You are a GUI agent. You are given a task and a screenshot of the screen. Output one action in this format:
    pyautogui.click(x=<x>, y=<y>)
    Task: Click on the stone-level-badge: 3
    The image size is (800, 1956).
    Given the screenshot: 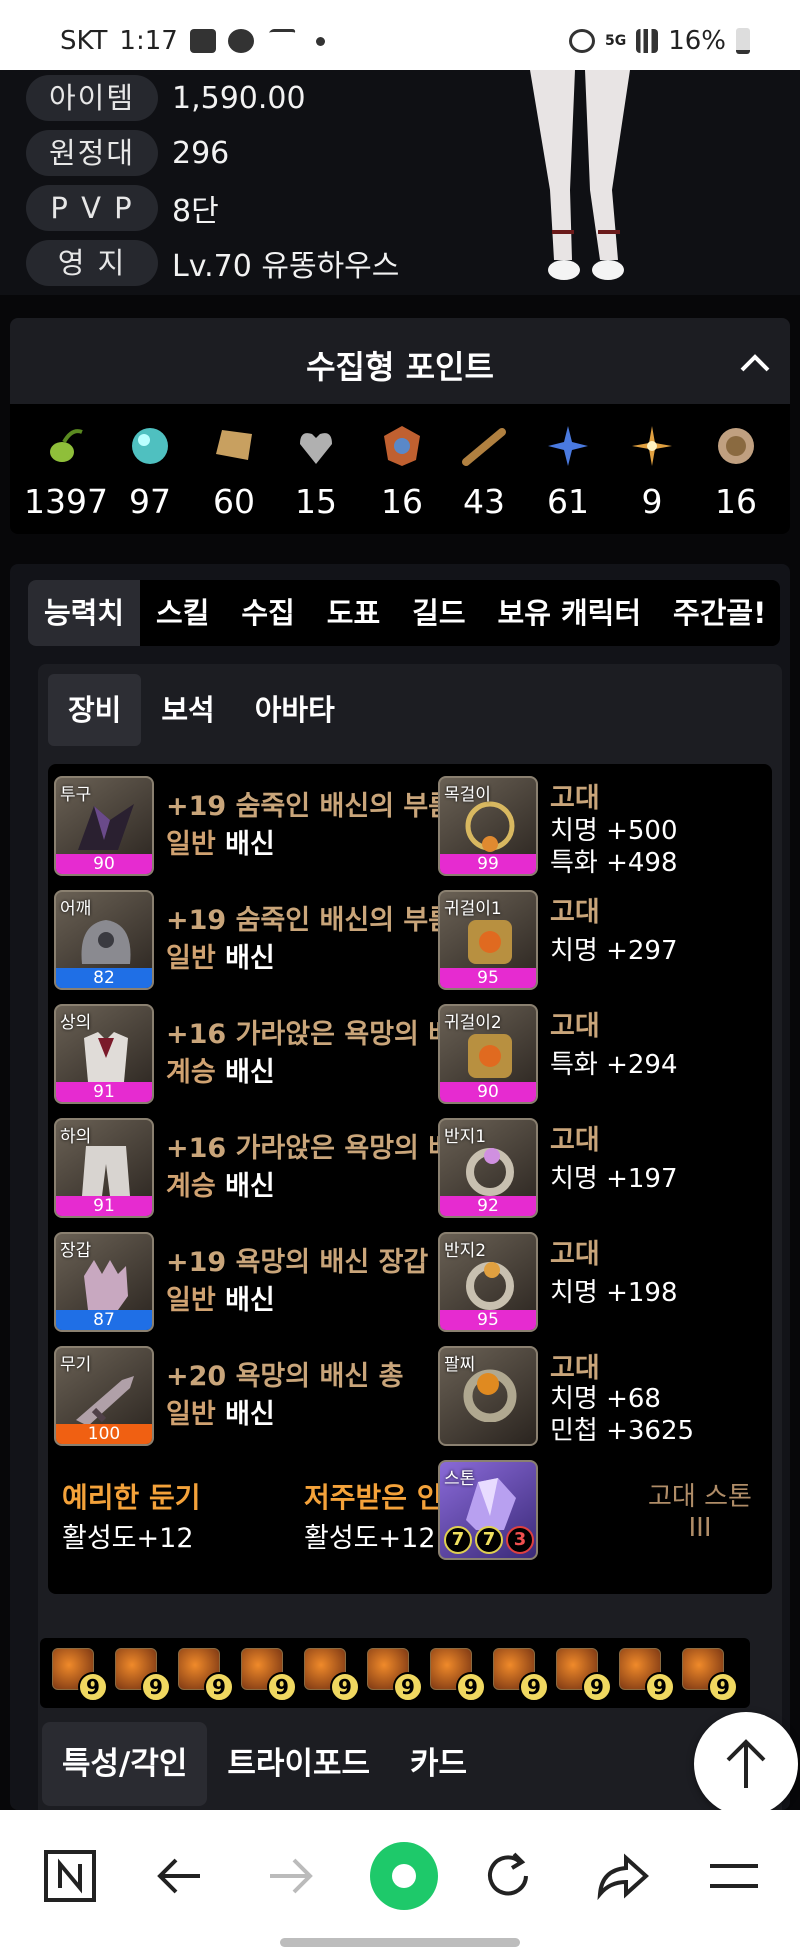 What is the action you would take?
    pyautogui.click(x=520, y=1540)
    